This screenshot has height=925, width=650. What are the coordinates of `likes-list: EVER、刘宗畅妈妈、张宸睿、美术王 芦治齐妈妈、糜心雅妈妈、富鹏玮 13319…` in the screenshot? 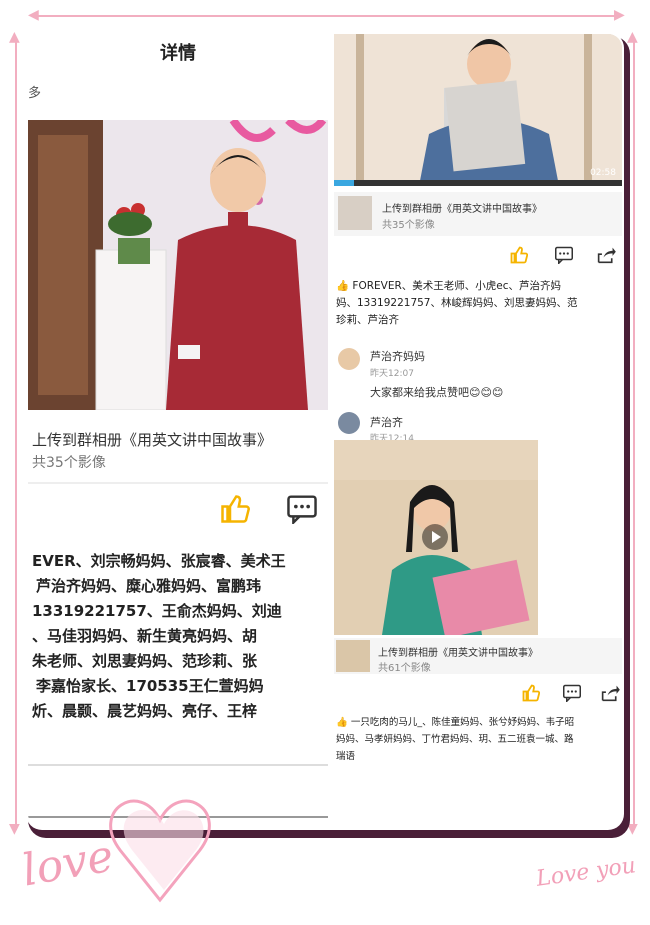 It's located at (159, 636).